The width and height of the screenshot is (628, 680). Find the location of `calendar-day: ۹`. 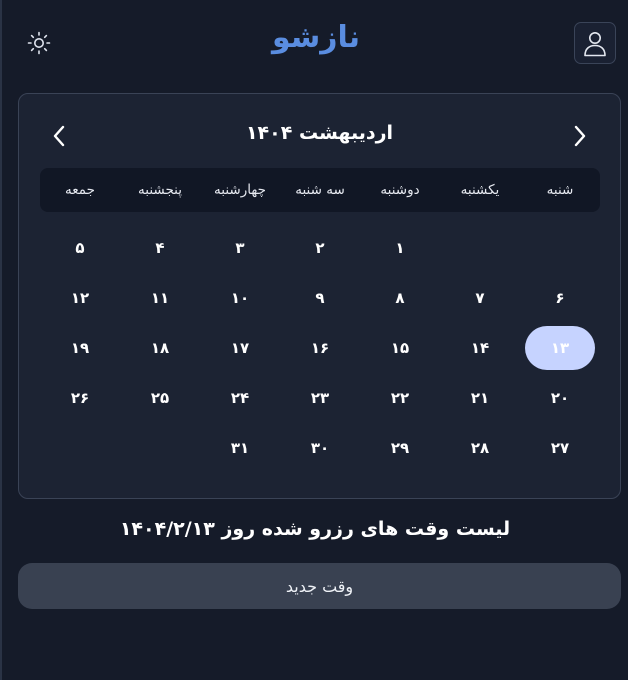

calendar-day: ۹ is located at coordinates (320, 298).